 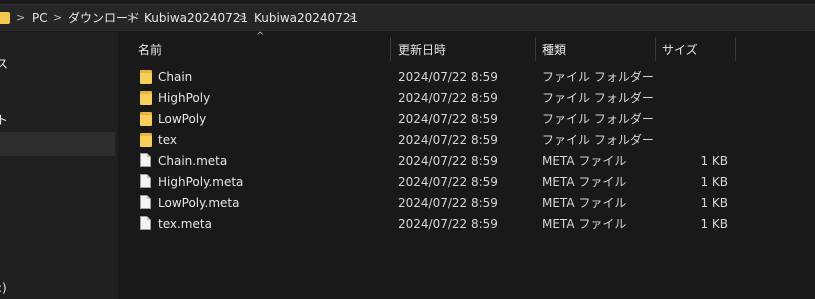 I want to click on file-row: Chain 2024/07/22 8:59 ファイル フォルダー, so click(x=466, y=77).